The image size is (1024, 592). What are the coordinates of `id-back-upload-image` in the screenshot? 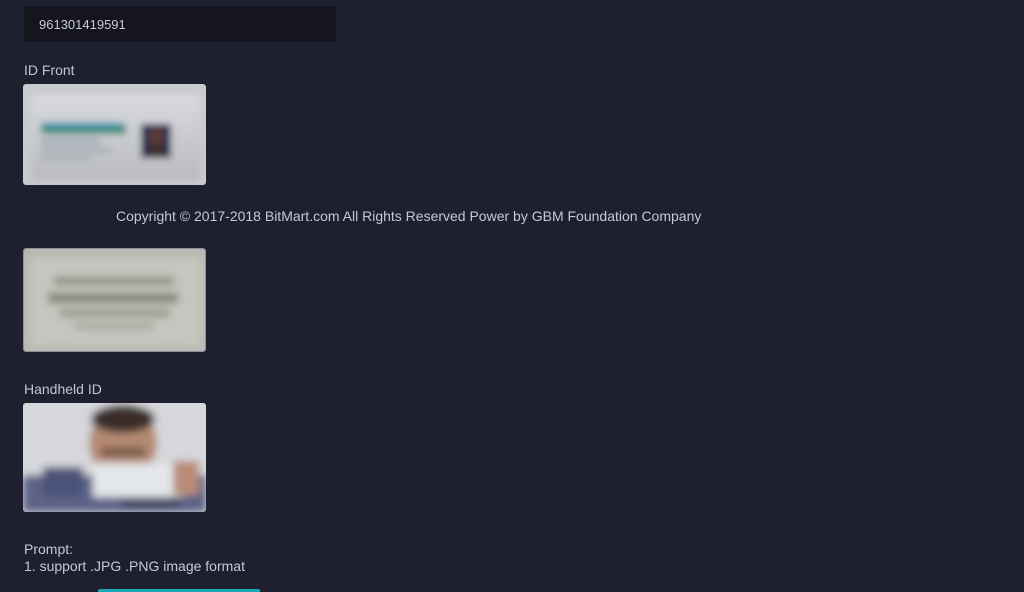 It's located at (114, 300).